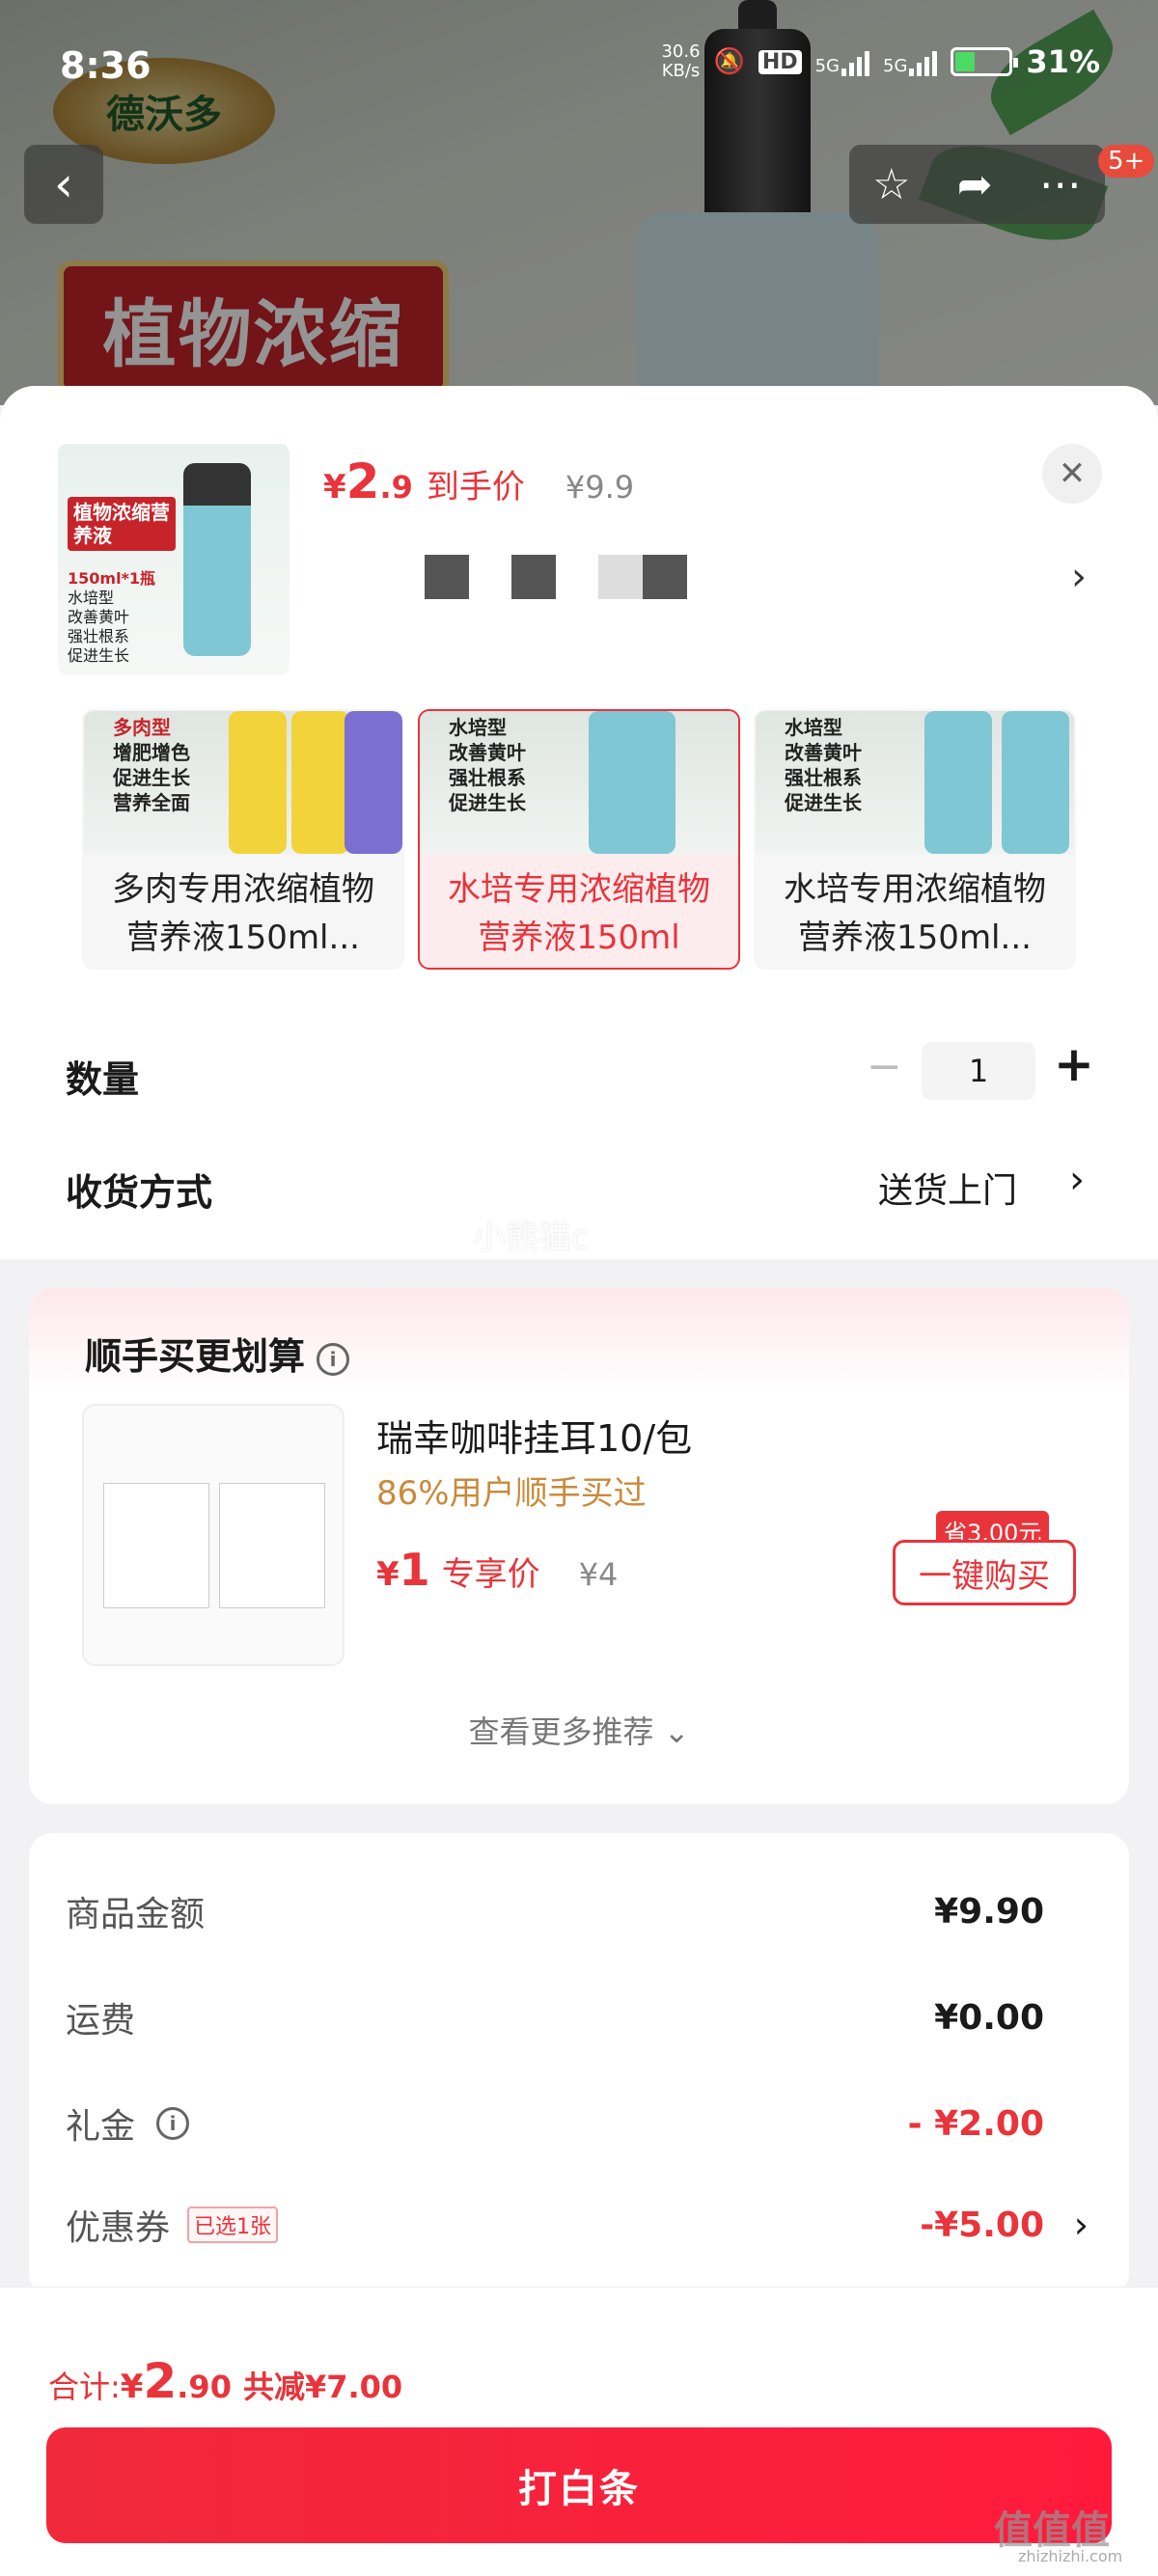  I want to click on coupon-selected-tag: 已选1张, so click(233, 2225).